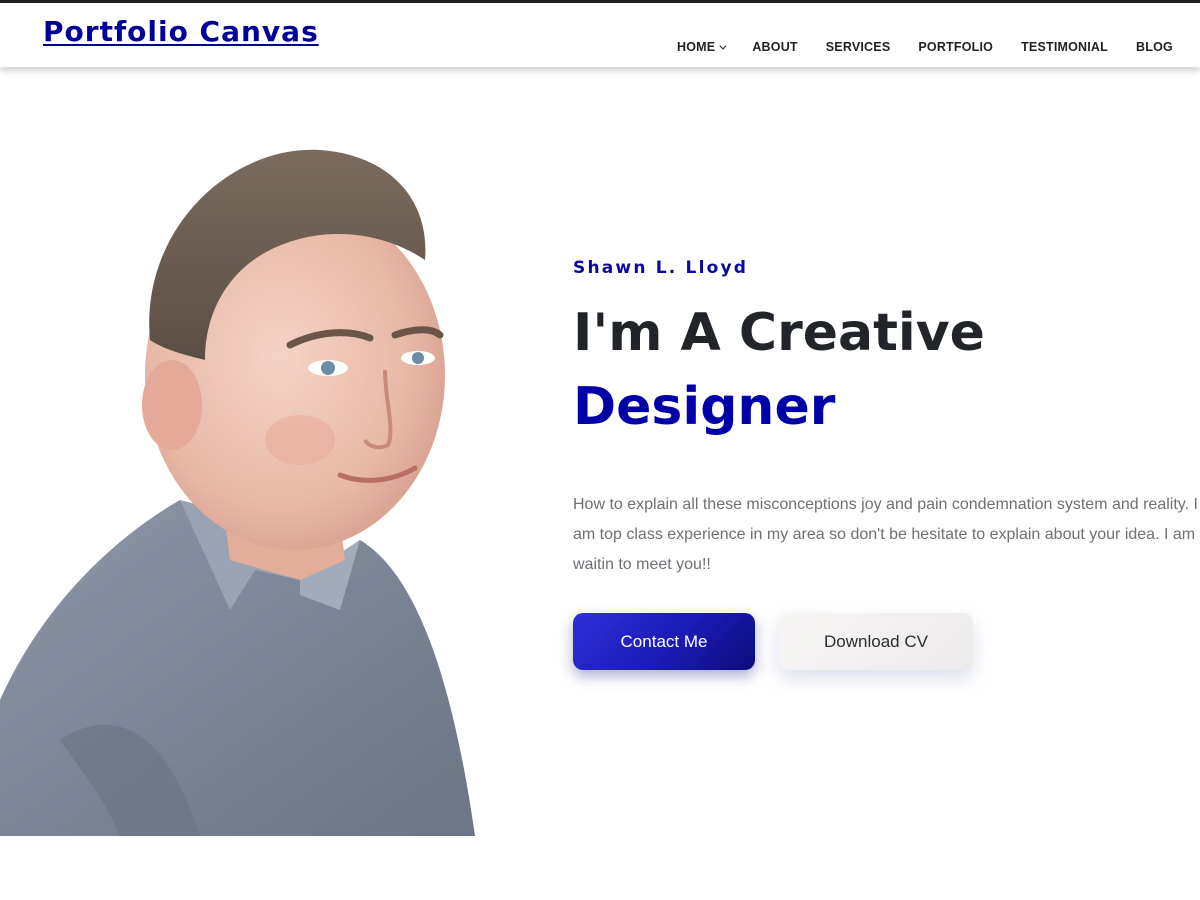 The height and width of the screenshot is (900, 1200). Describe the element at coordinates (876, 641) in the screenshot. I see `download-cv-button: Download CV` at that location.